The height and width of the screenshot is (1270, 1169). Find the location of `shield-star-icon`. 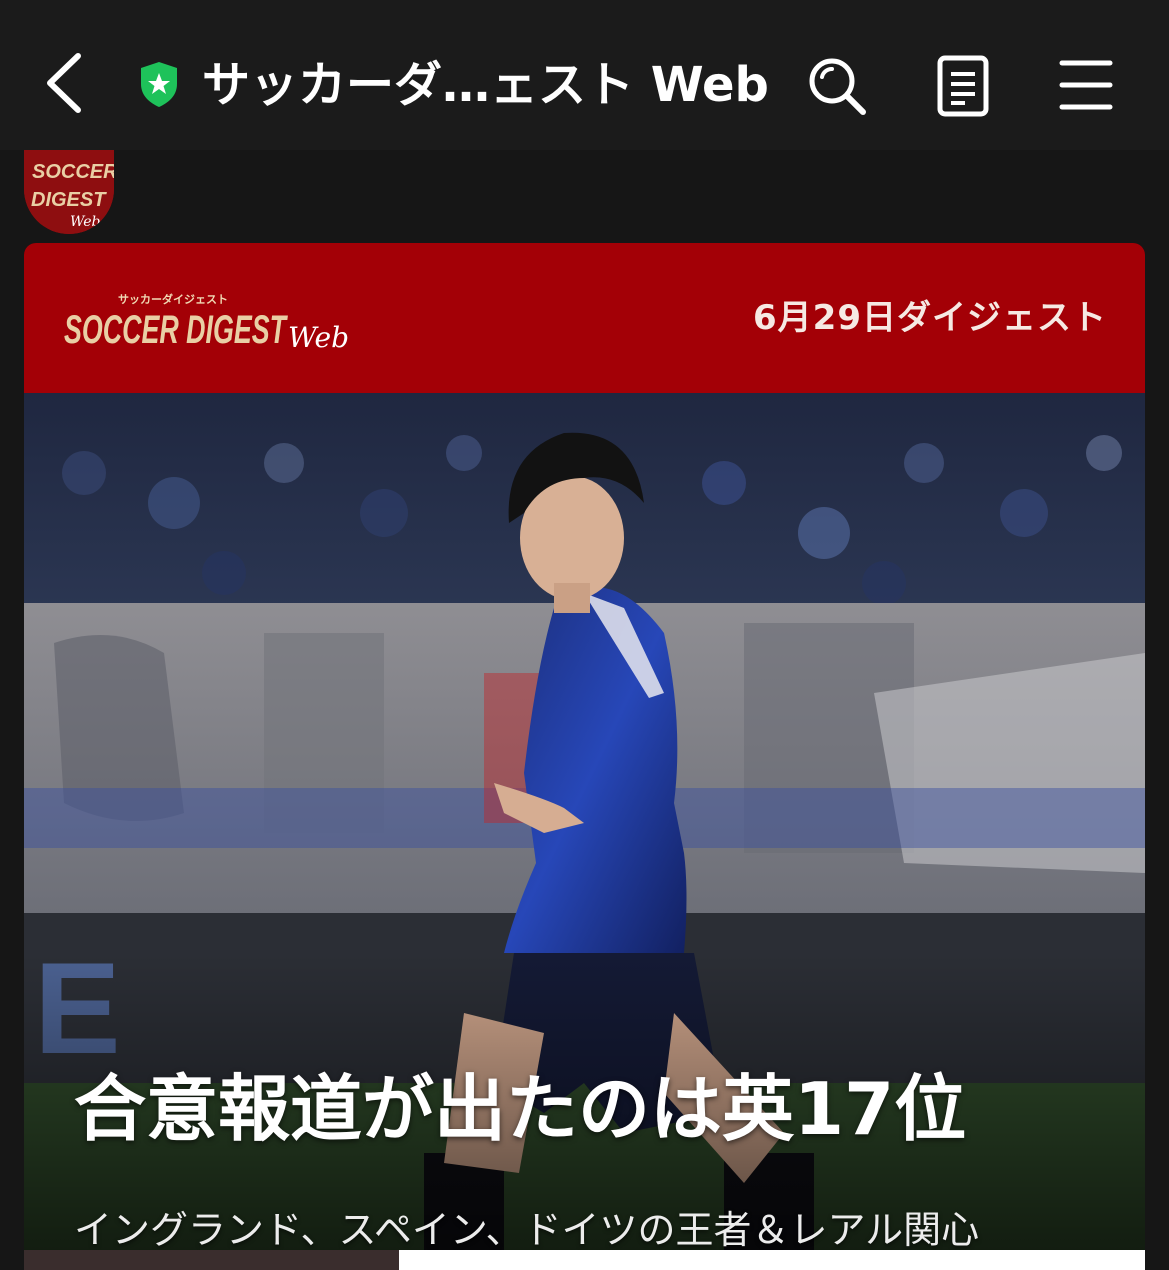

shield-star-icon is located at coordinates (159, 84).